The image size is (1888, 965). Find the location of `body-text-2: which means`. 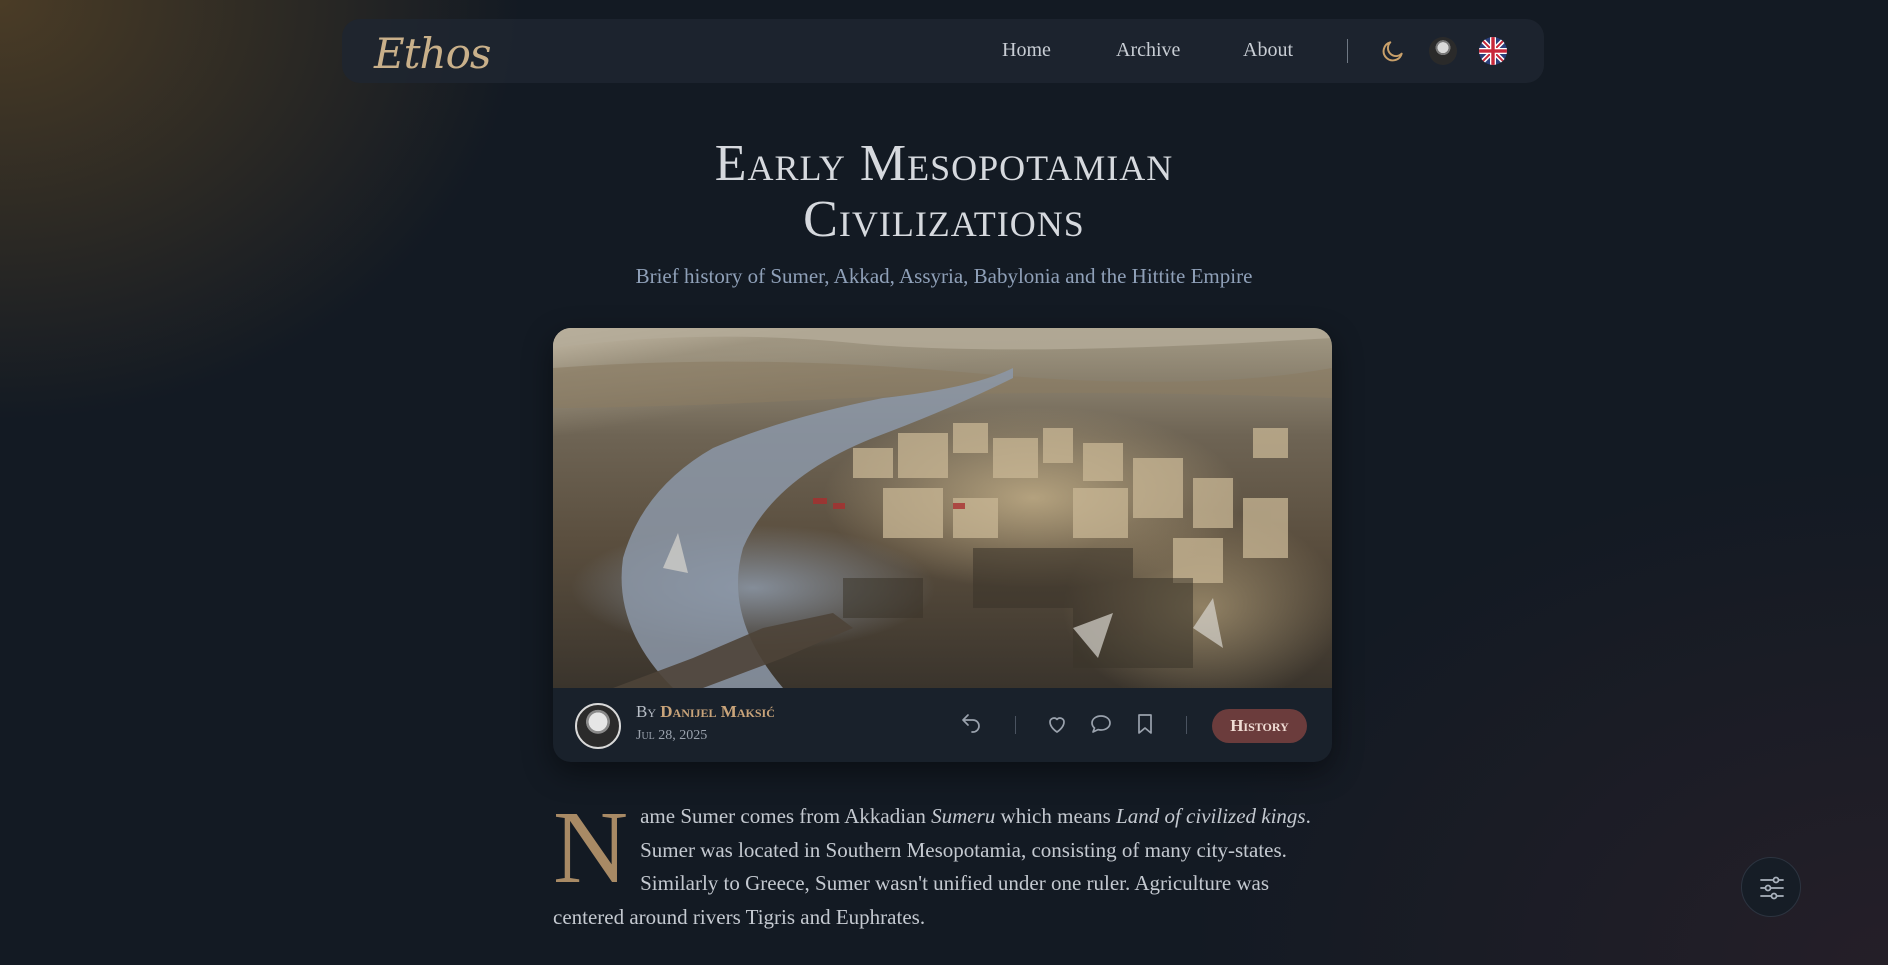

body-text-2: which means is located at coordinates (1056, 816).